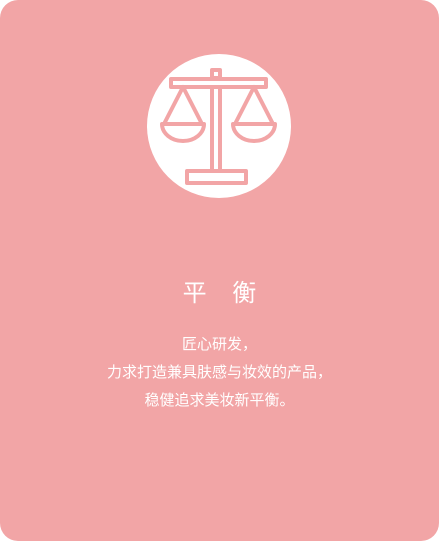 The image size is (439, 541). Describe the element at coordinates (219, 344) in the screenshot. I see `description-line: 匠心研发，` at that location.